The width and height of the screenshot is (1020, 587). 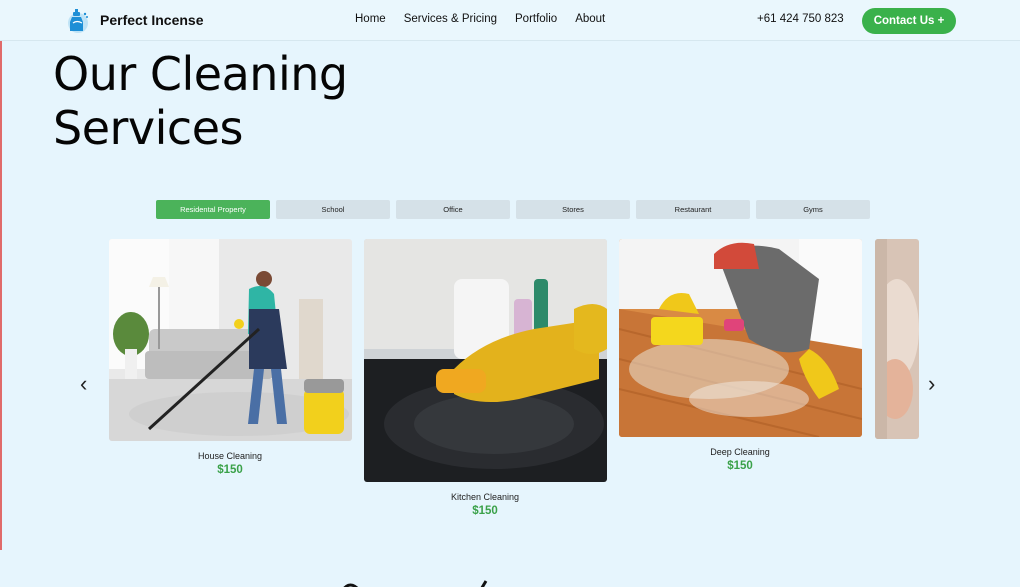 I want to click on card-title-house-cleaning: House Cleaning, so click(x=230, y=456).